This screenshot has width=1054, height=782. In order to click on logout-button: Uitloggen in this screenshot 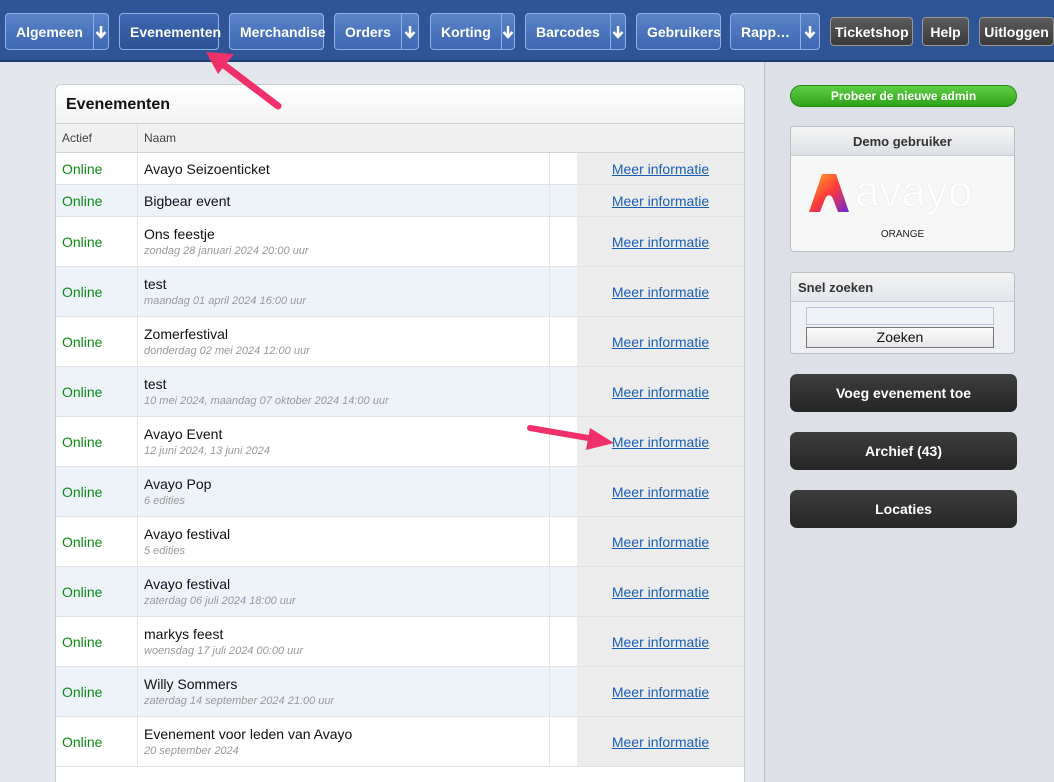, I will do `click(1016, 31)`.